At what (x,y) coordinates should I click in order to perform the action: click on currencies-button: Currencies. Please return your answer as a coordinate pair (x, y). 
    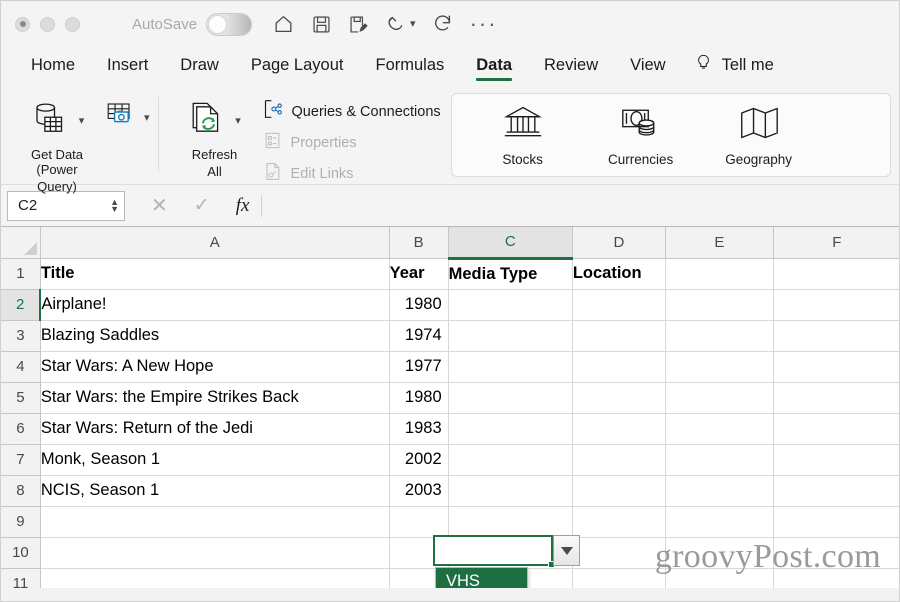
    Looking at the image, I should click on (641, 135).